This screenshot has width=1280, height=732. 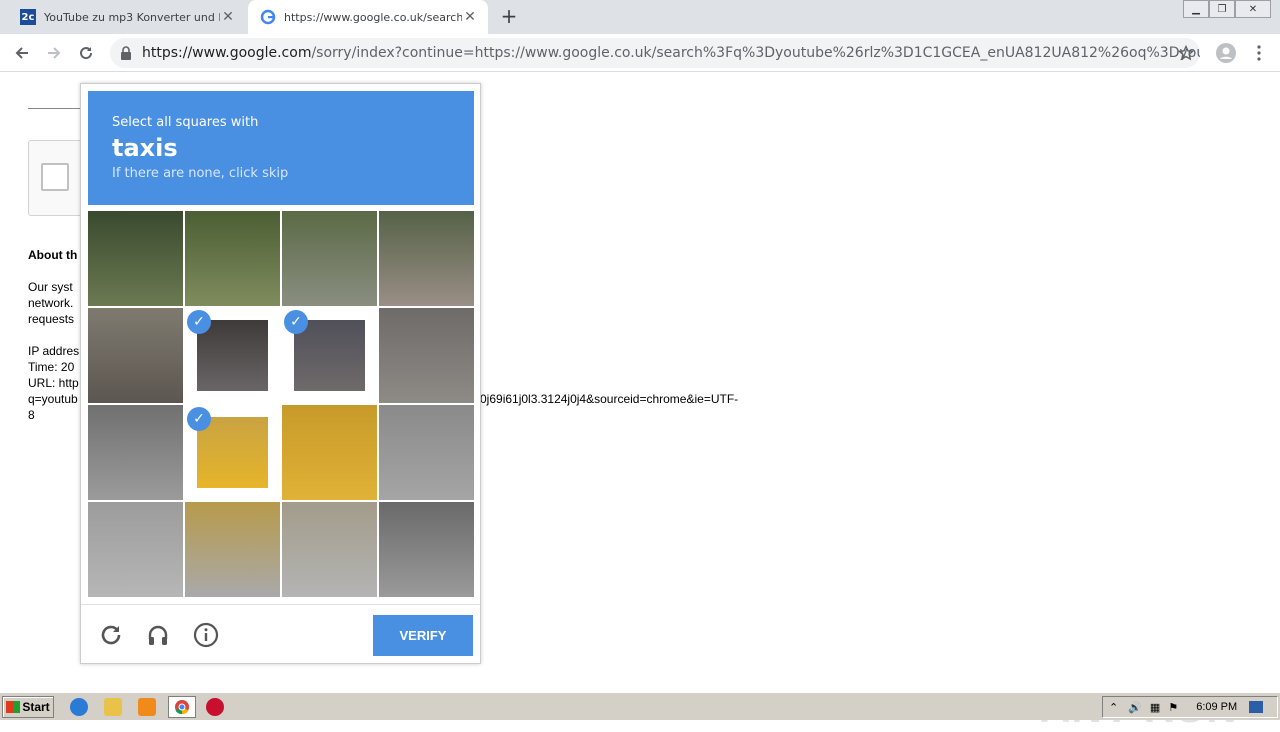 I want to click on restore-button: ❐, so click(x=1222, y=9).